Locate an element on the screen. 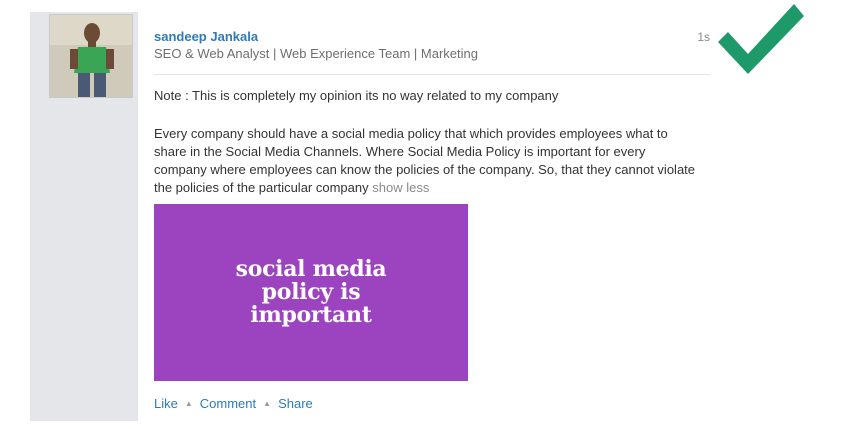  author-row: sandeep Jankala 1s is located at coordinates (434, 38).